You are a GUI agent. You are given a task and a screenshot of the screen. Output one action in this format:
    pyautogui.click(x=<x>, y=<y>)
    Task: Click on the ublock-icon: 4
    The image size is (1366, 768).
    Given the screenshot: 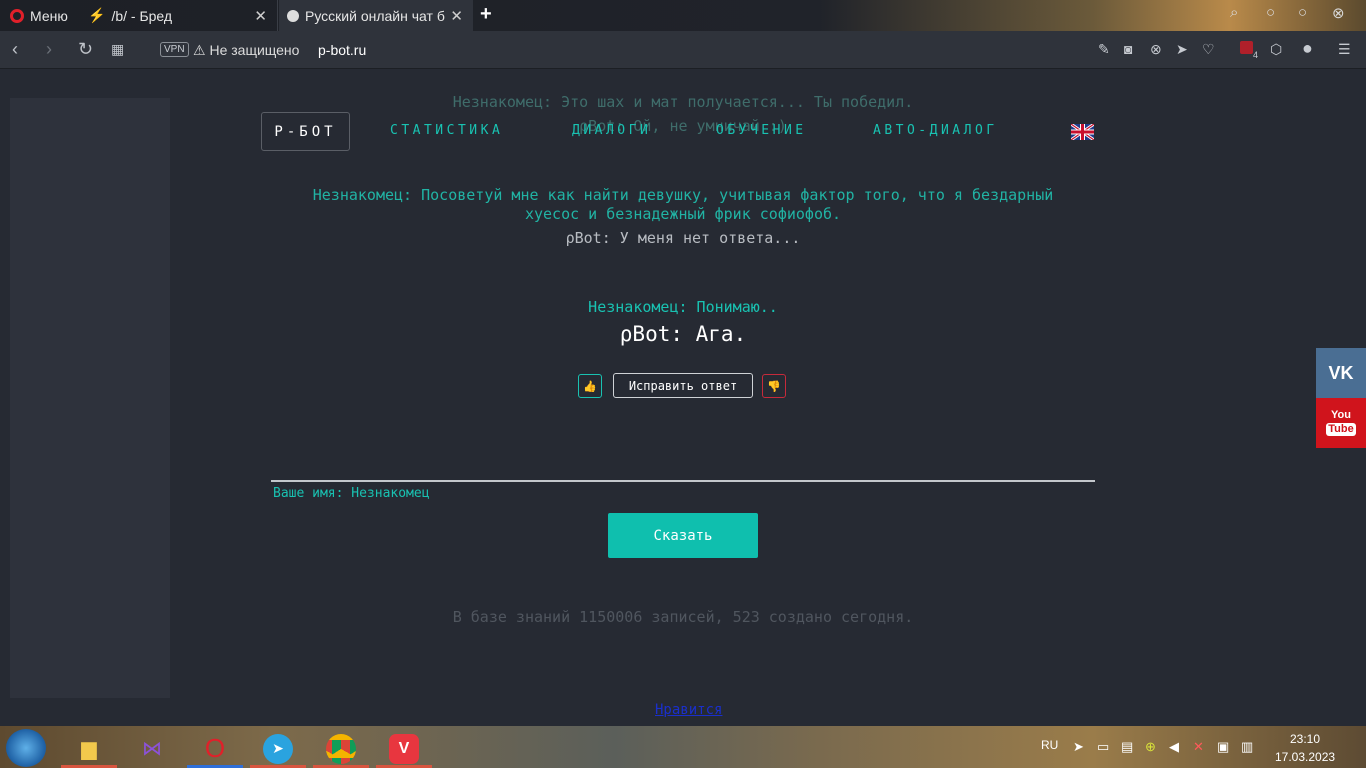 What is the action you would take?
    pyautogui.click(x=1249, y=50)
    